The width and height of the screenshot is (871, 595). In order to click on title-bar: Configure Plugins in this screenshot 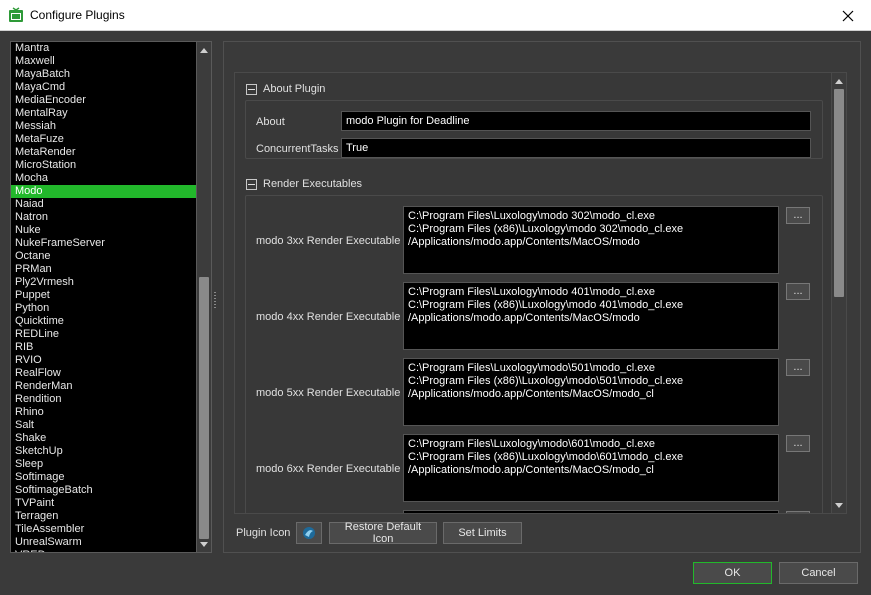, I will do `click(435, 15)`.